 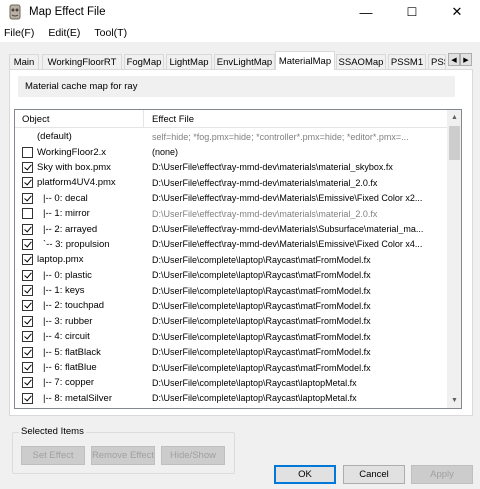 What do you see at coordinates (65, 198) in the screenshot?
I see `object-name: |-- 0: decal` at bounding box center [65, 198].